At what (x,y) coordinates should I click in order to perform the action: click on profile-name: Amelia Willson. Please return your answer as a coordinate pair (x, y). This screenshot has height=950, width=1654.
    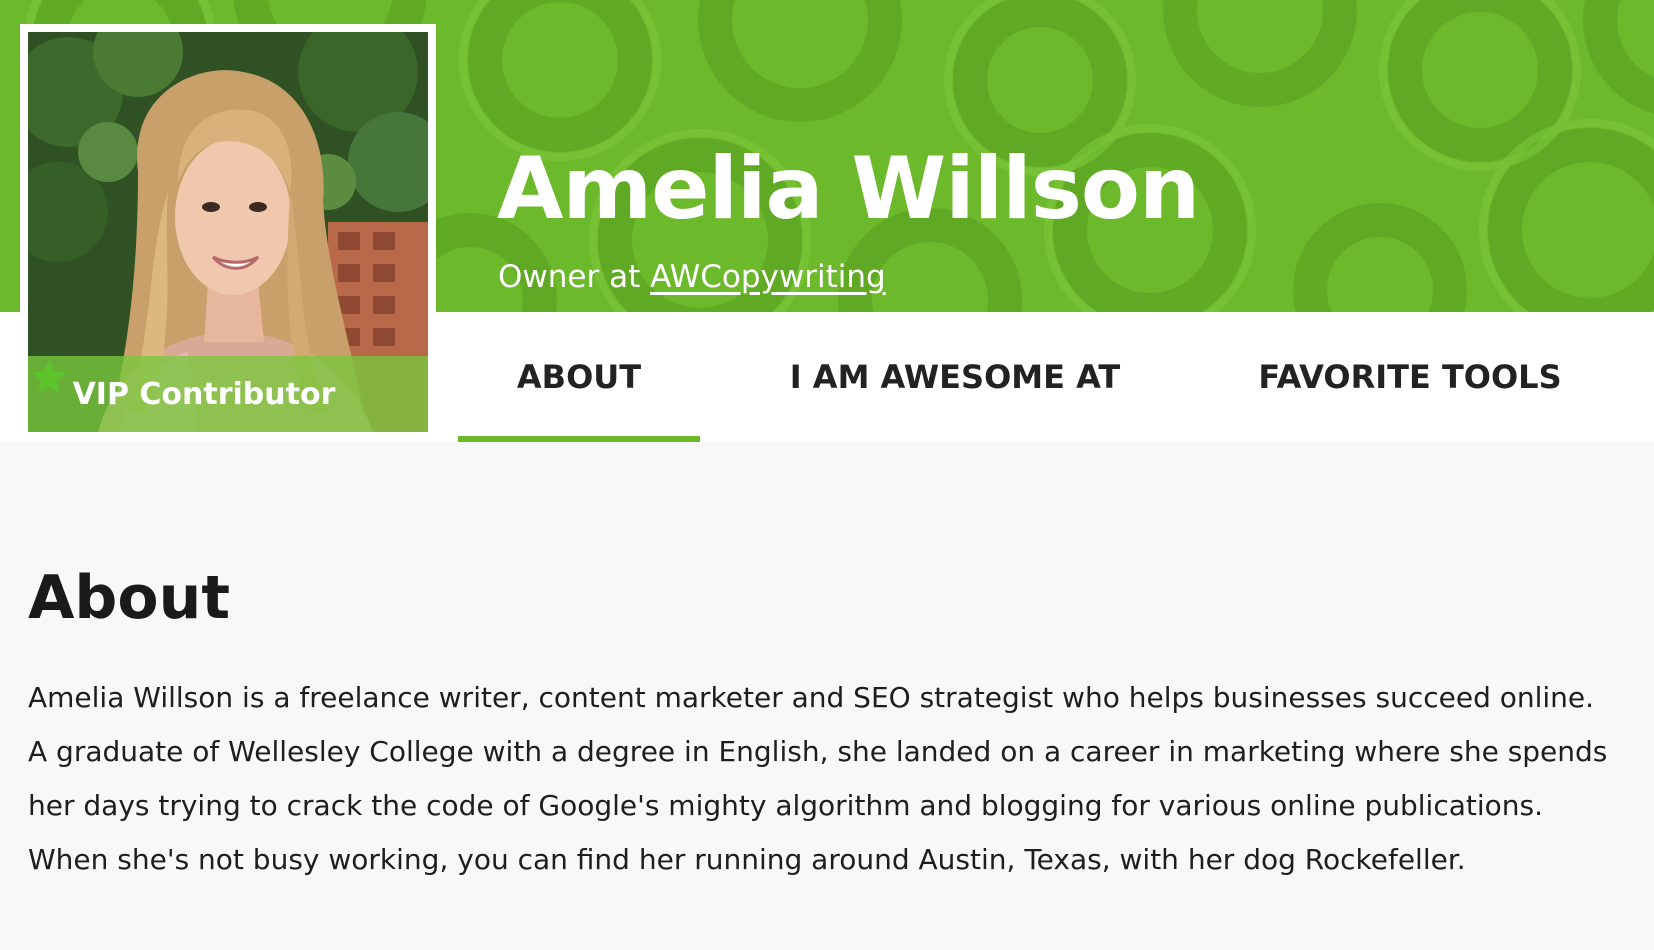
    Looking at the image, I should click on (848, 189).